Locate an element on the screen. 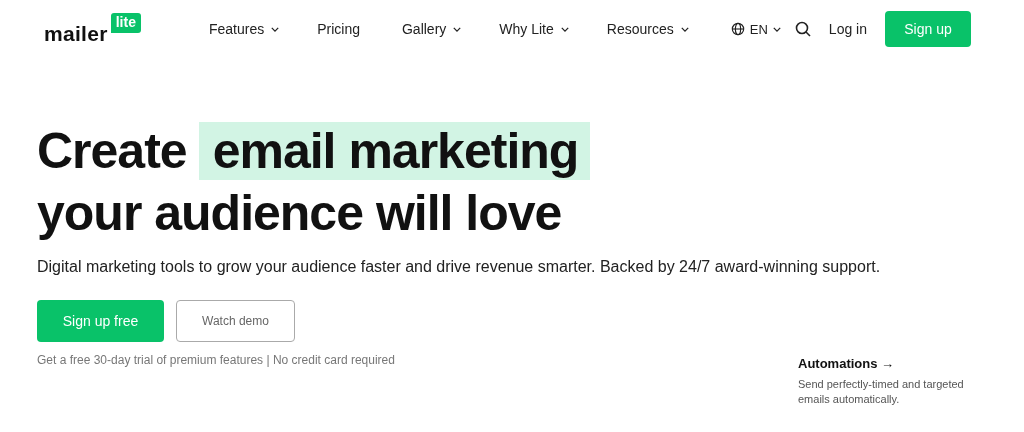 This screenshot has height=432, width=1024. logo: mailer lite is located at coordinates (92, 29).